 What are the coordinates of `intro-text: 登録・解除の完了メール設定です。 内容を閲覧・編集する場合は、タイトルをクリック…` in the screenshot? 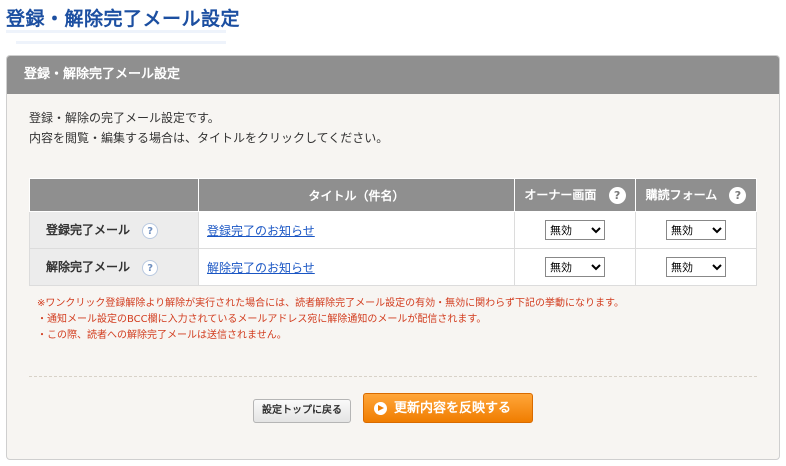 It's located at (208, 128).